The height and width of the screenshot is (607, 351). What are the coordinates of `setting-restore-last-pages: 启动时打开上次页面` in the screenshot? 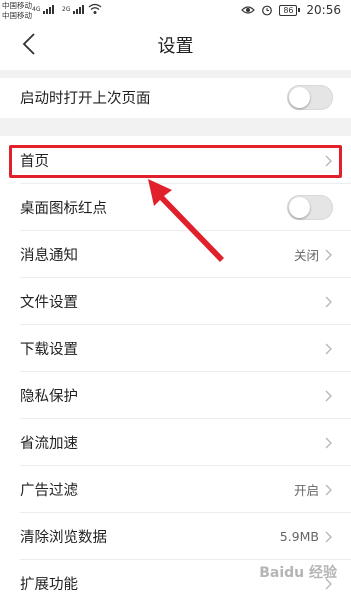 It's located at (175, 97).